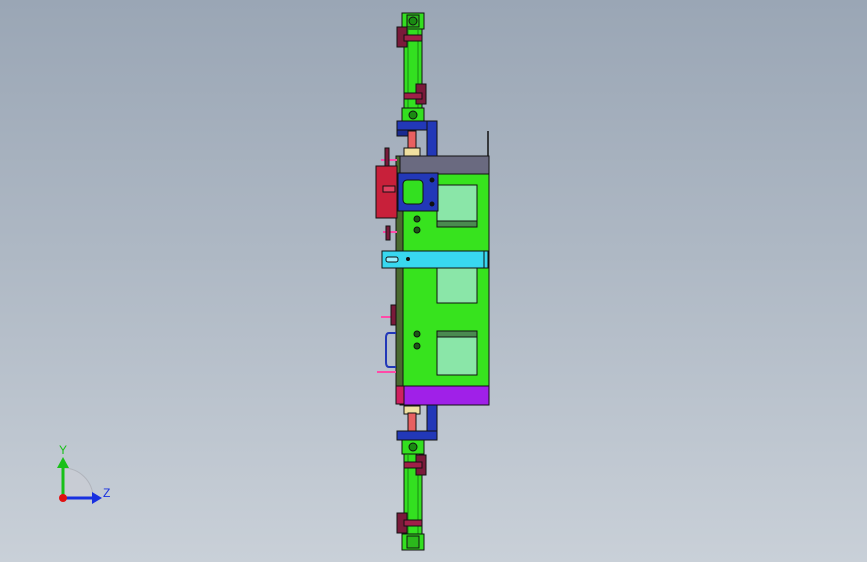 This screenshot has height=562, width=867. What do you see at coordinates (457, 206) in the screenshot?
I see `window-top` at bounding box center [457, 206].